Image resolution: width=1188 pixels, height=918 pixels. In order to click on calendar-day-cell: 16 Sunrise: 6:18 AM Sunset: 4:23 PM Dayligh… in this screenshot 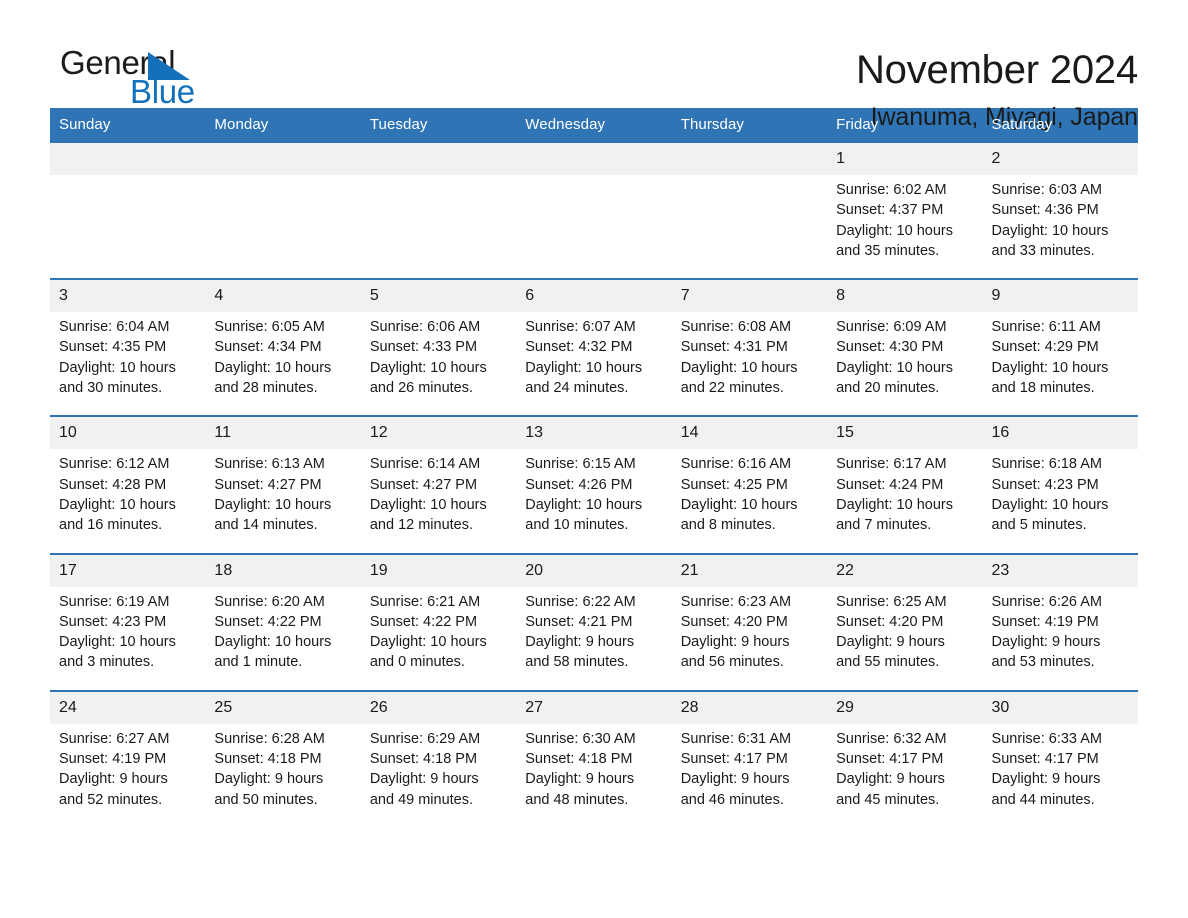, I will do `click(1060, 475)`.